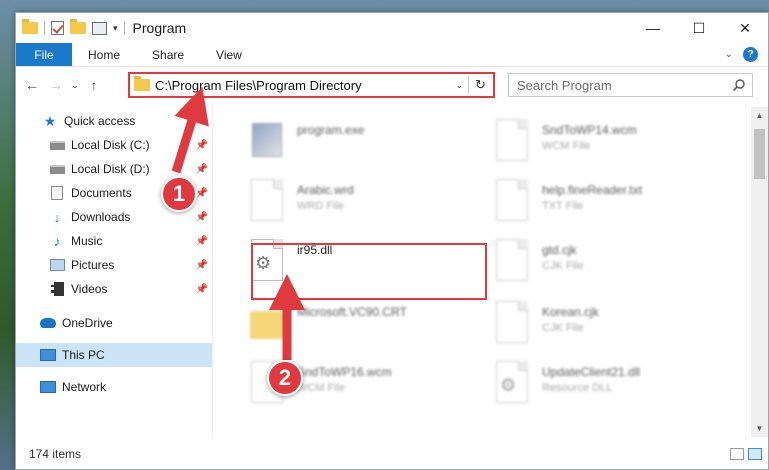 The width and height of the screenshot is (769, 470). I want to click on file-name: UpdateClient21.dll, so click(591, 372).